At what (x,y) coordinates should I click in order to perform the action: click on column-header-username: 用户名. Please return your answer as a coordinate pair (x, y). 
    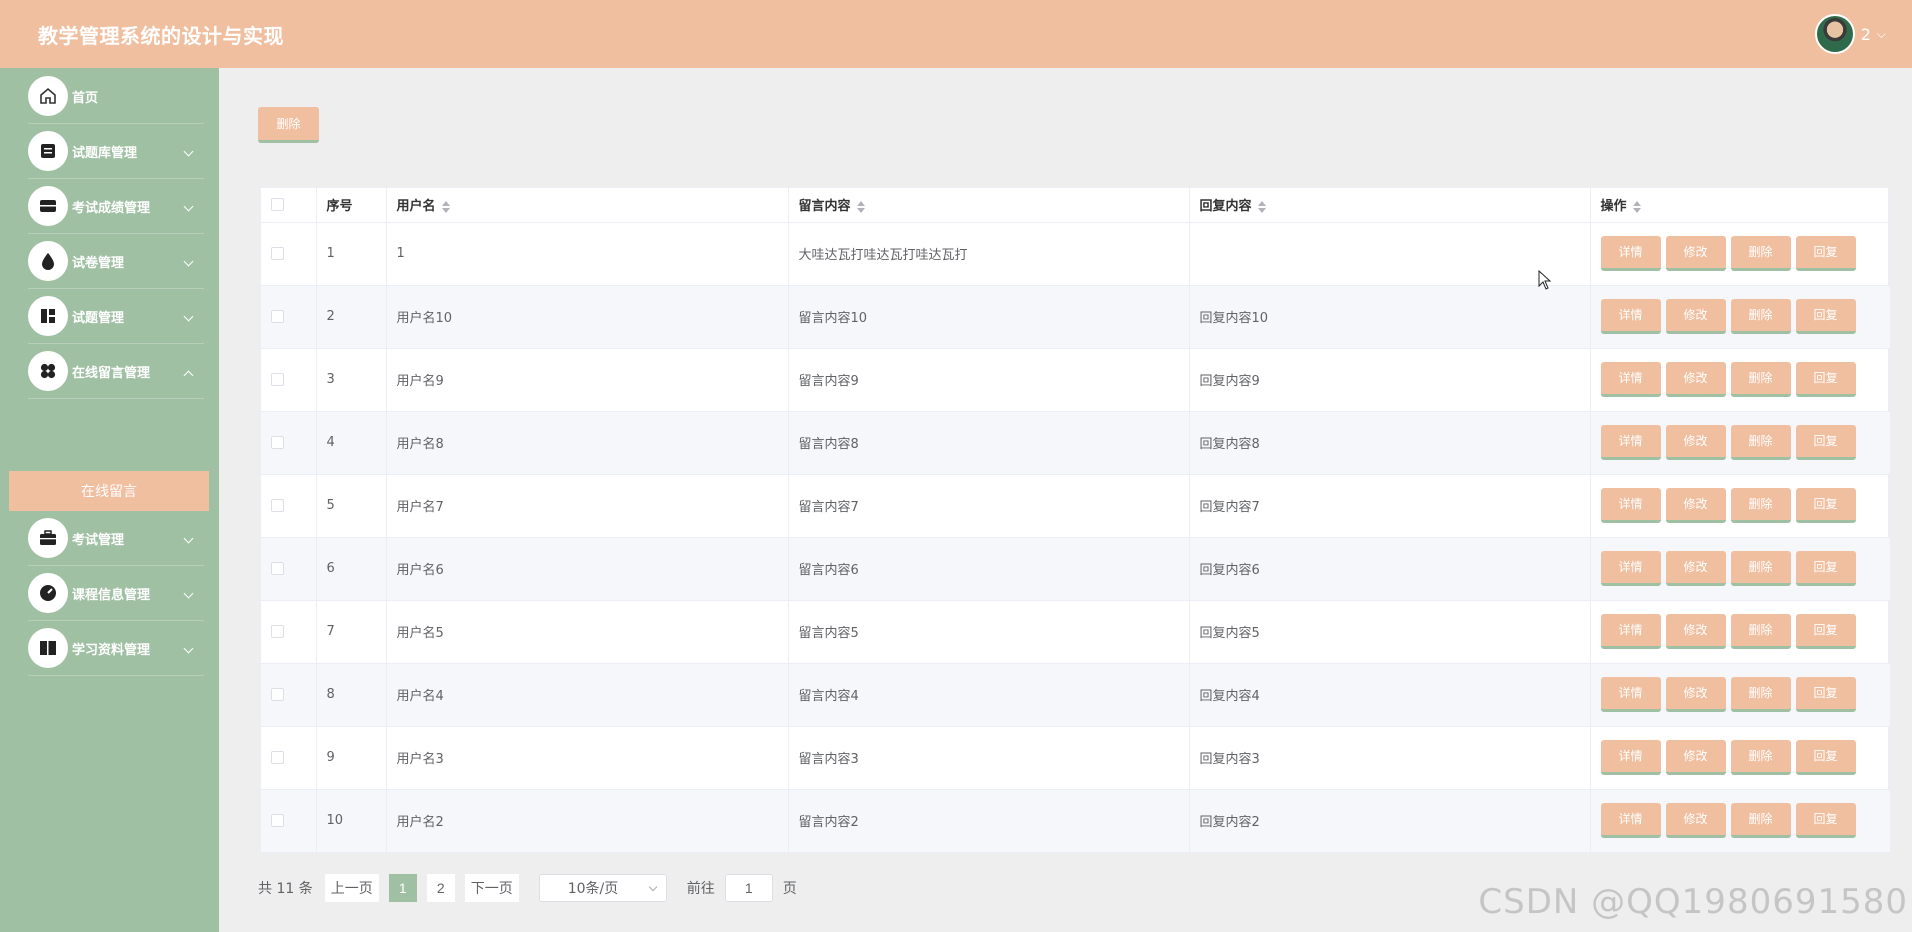
    Looking at the image, I should click on (587, 205).